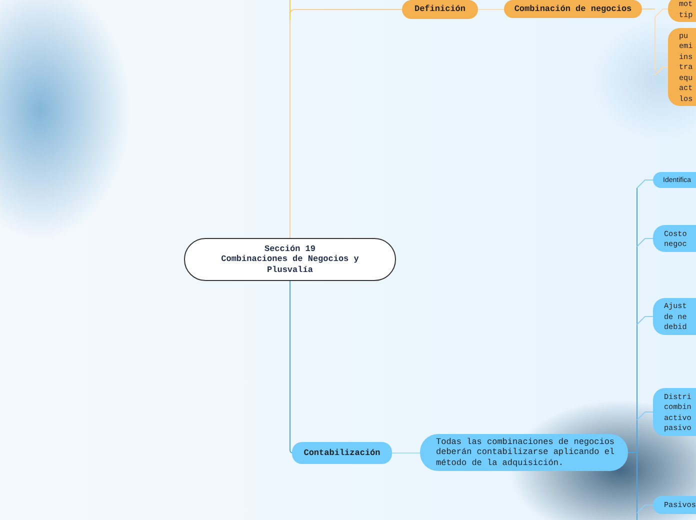  What do you see at coordinates (342, 453) in the screenshot?
I see `topic-node: Contabilización` at bounding box center [342, 453].